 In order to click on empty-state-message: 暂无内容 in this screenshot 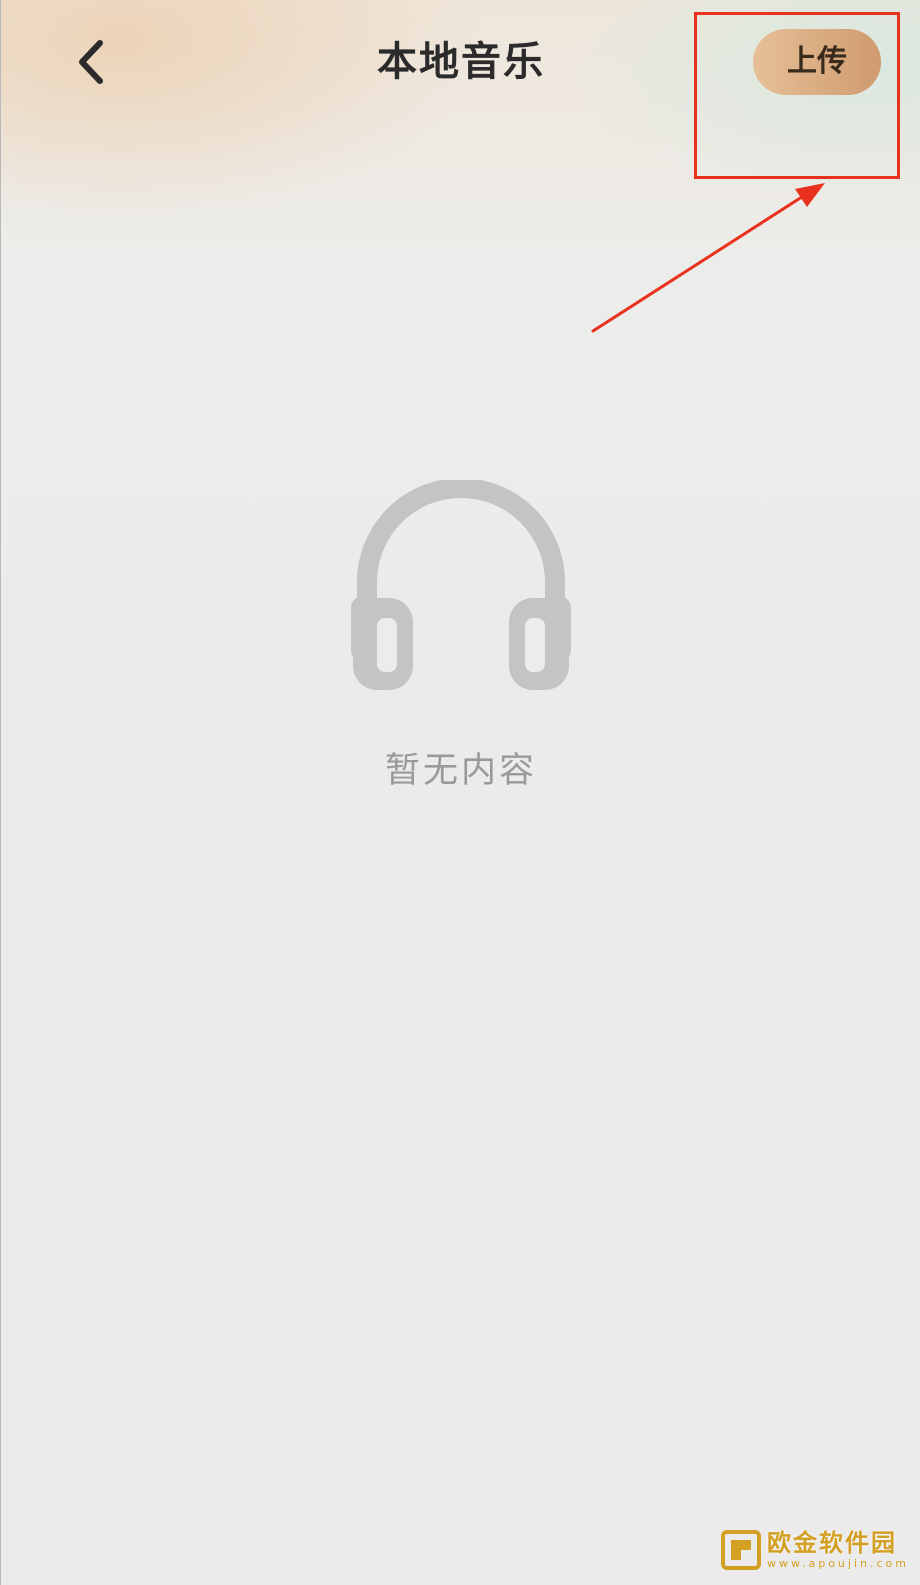, I will do `click(460, 771)`.